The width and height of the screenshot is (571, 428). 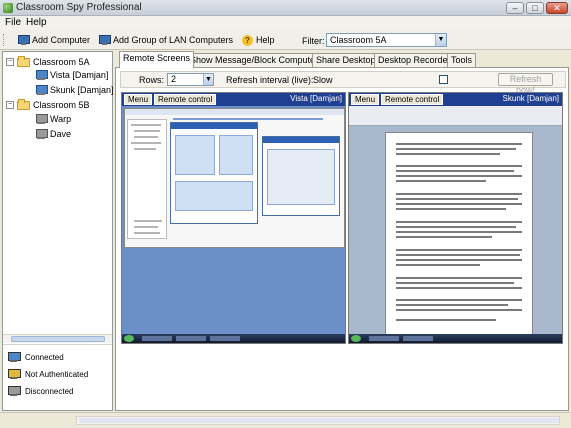 I want to click on thumbnail-document, so click(x=459, y=234).